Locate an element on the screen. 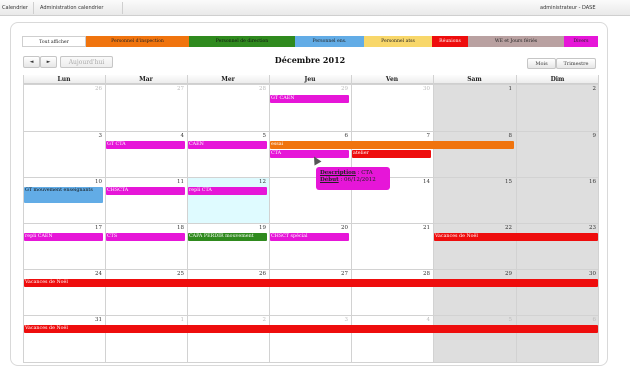 The image size is (630, 373). event-atelier: atelier is located at coordinates (391, 154).